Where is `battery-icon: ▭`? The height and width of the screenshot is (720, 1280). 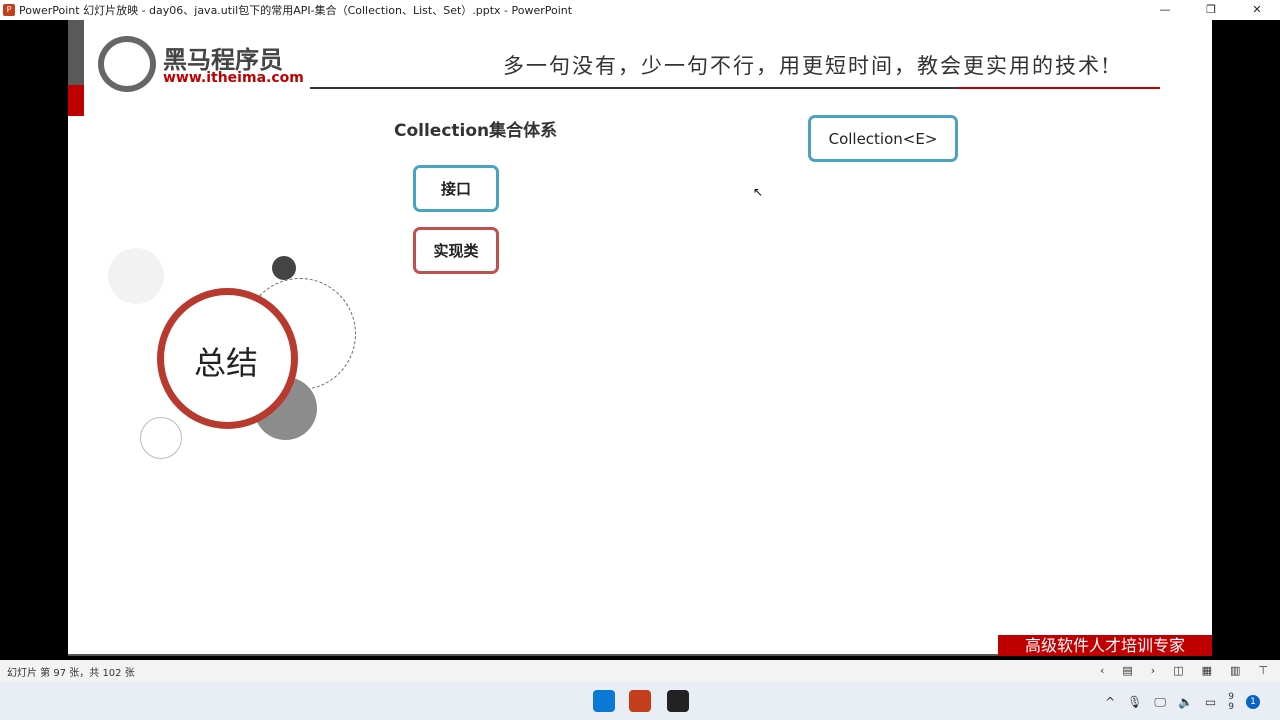
battery-icon: ▭ is located at coordinates (1210, 702).